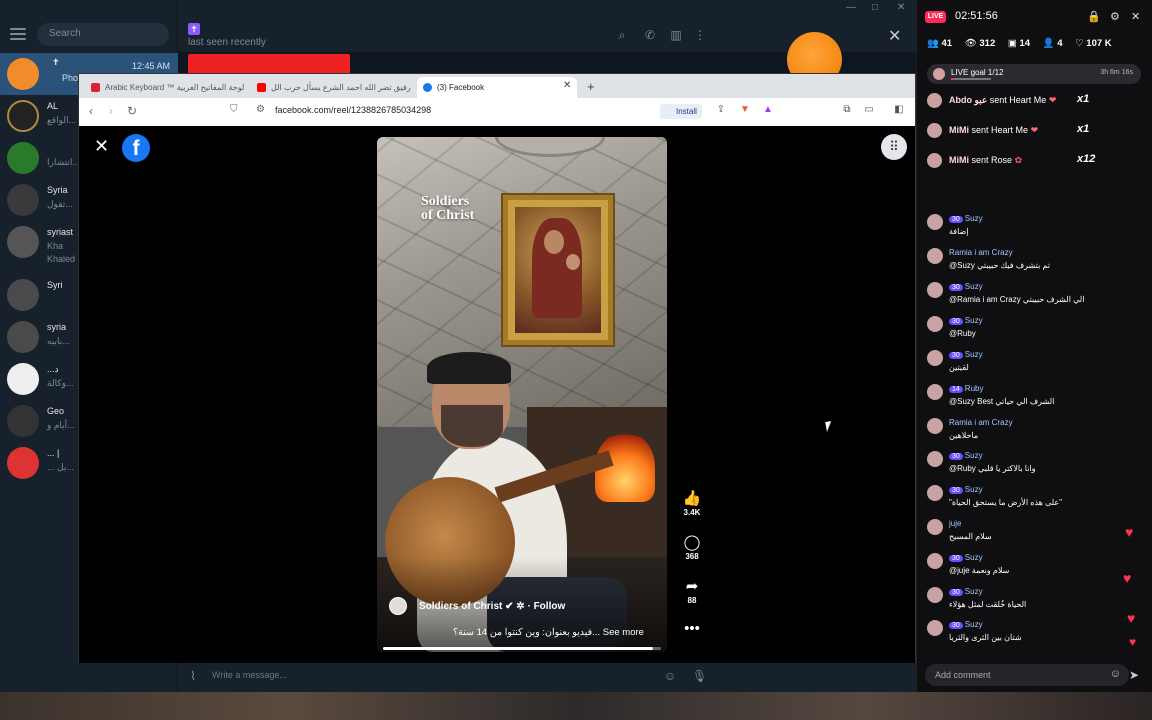 The height and width of the screenshot is (720, 1152). Describe the element at coordinates (894, 36) in the screenshot. I see `close-panel-icon: ✕` at that location.